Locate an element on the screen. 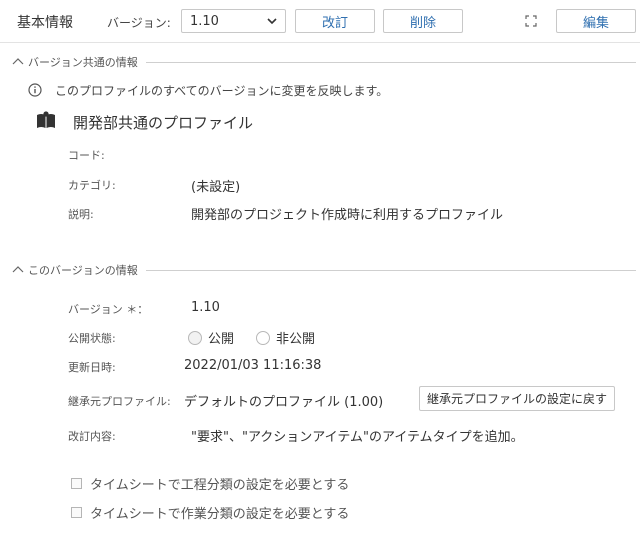 The height and width of the screenshot is (542, 640). shared-section-title: バージョン共通の情報 is located at coordinates (83, 62).